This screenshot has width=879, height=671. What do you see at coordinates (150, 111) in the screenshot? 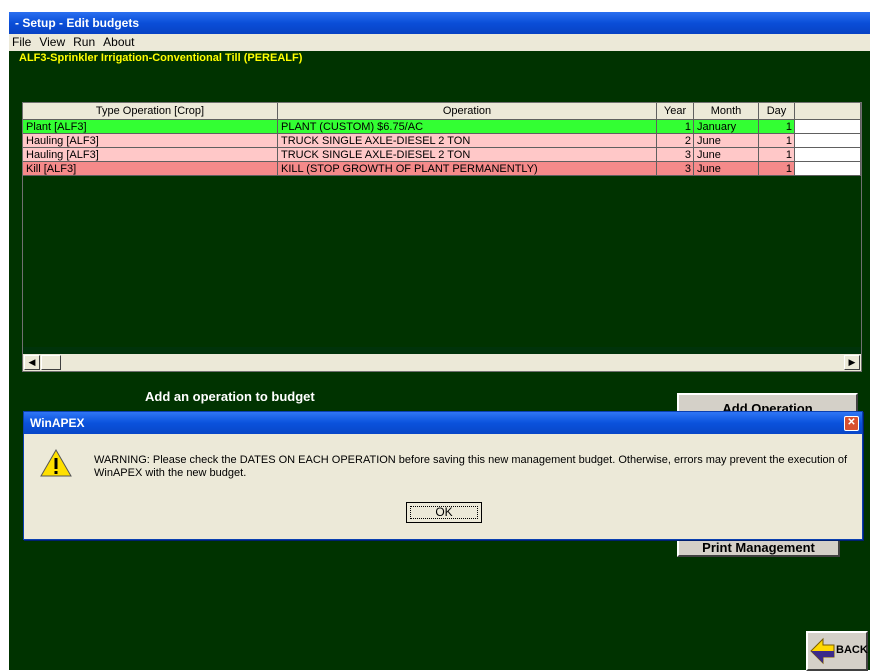
I see `col-header-type: Type Operation [Crop]` at bounding box center [150, 111].